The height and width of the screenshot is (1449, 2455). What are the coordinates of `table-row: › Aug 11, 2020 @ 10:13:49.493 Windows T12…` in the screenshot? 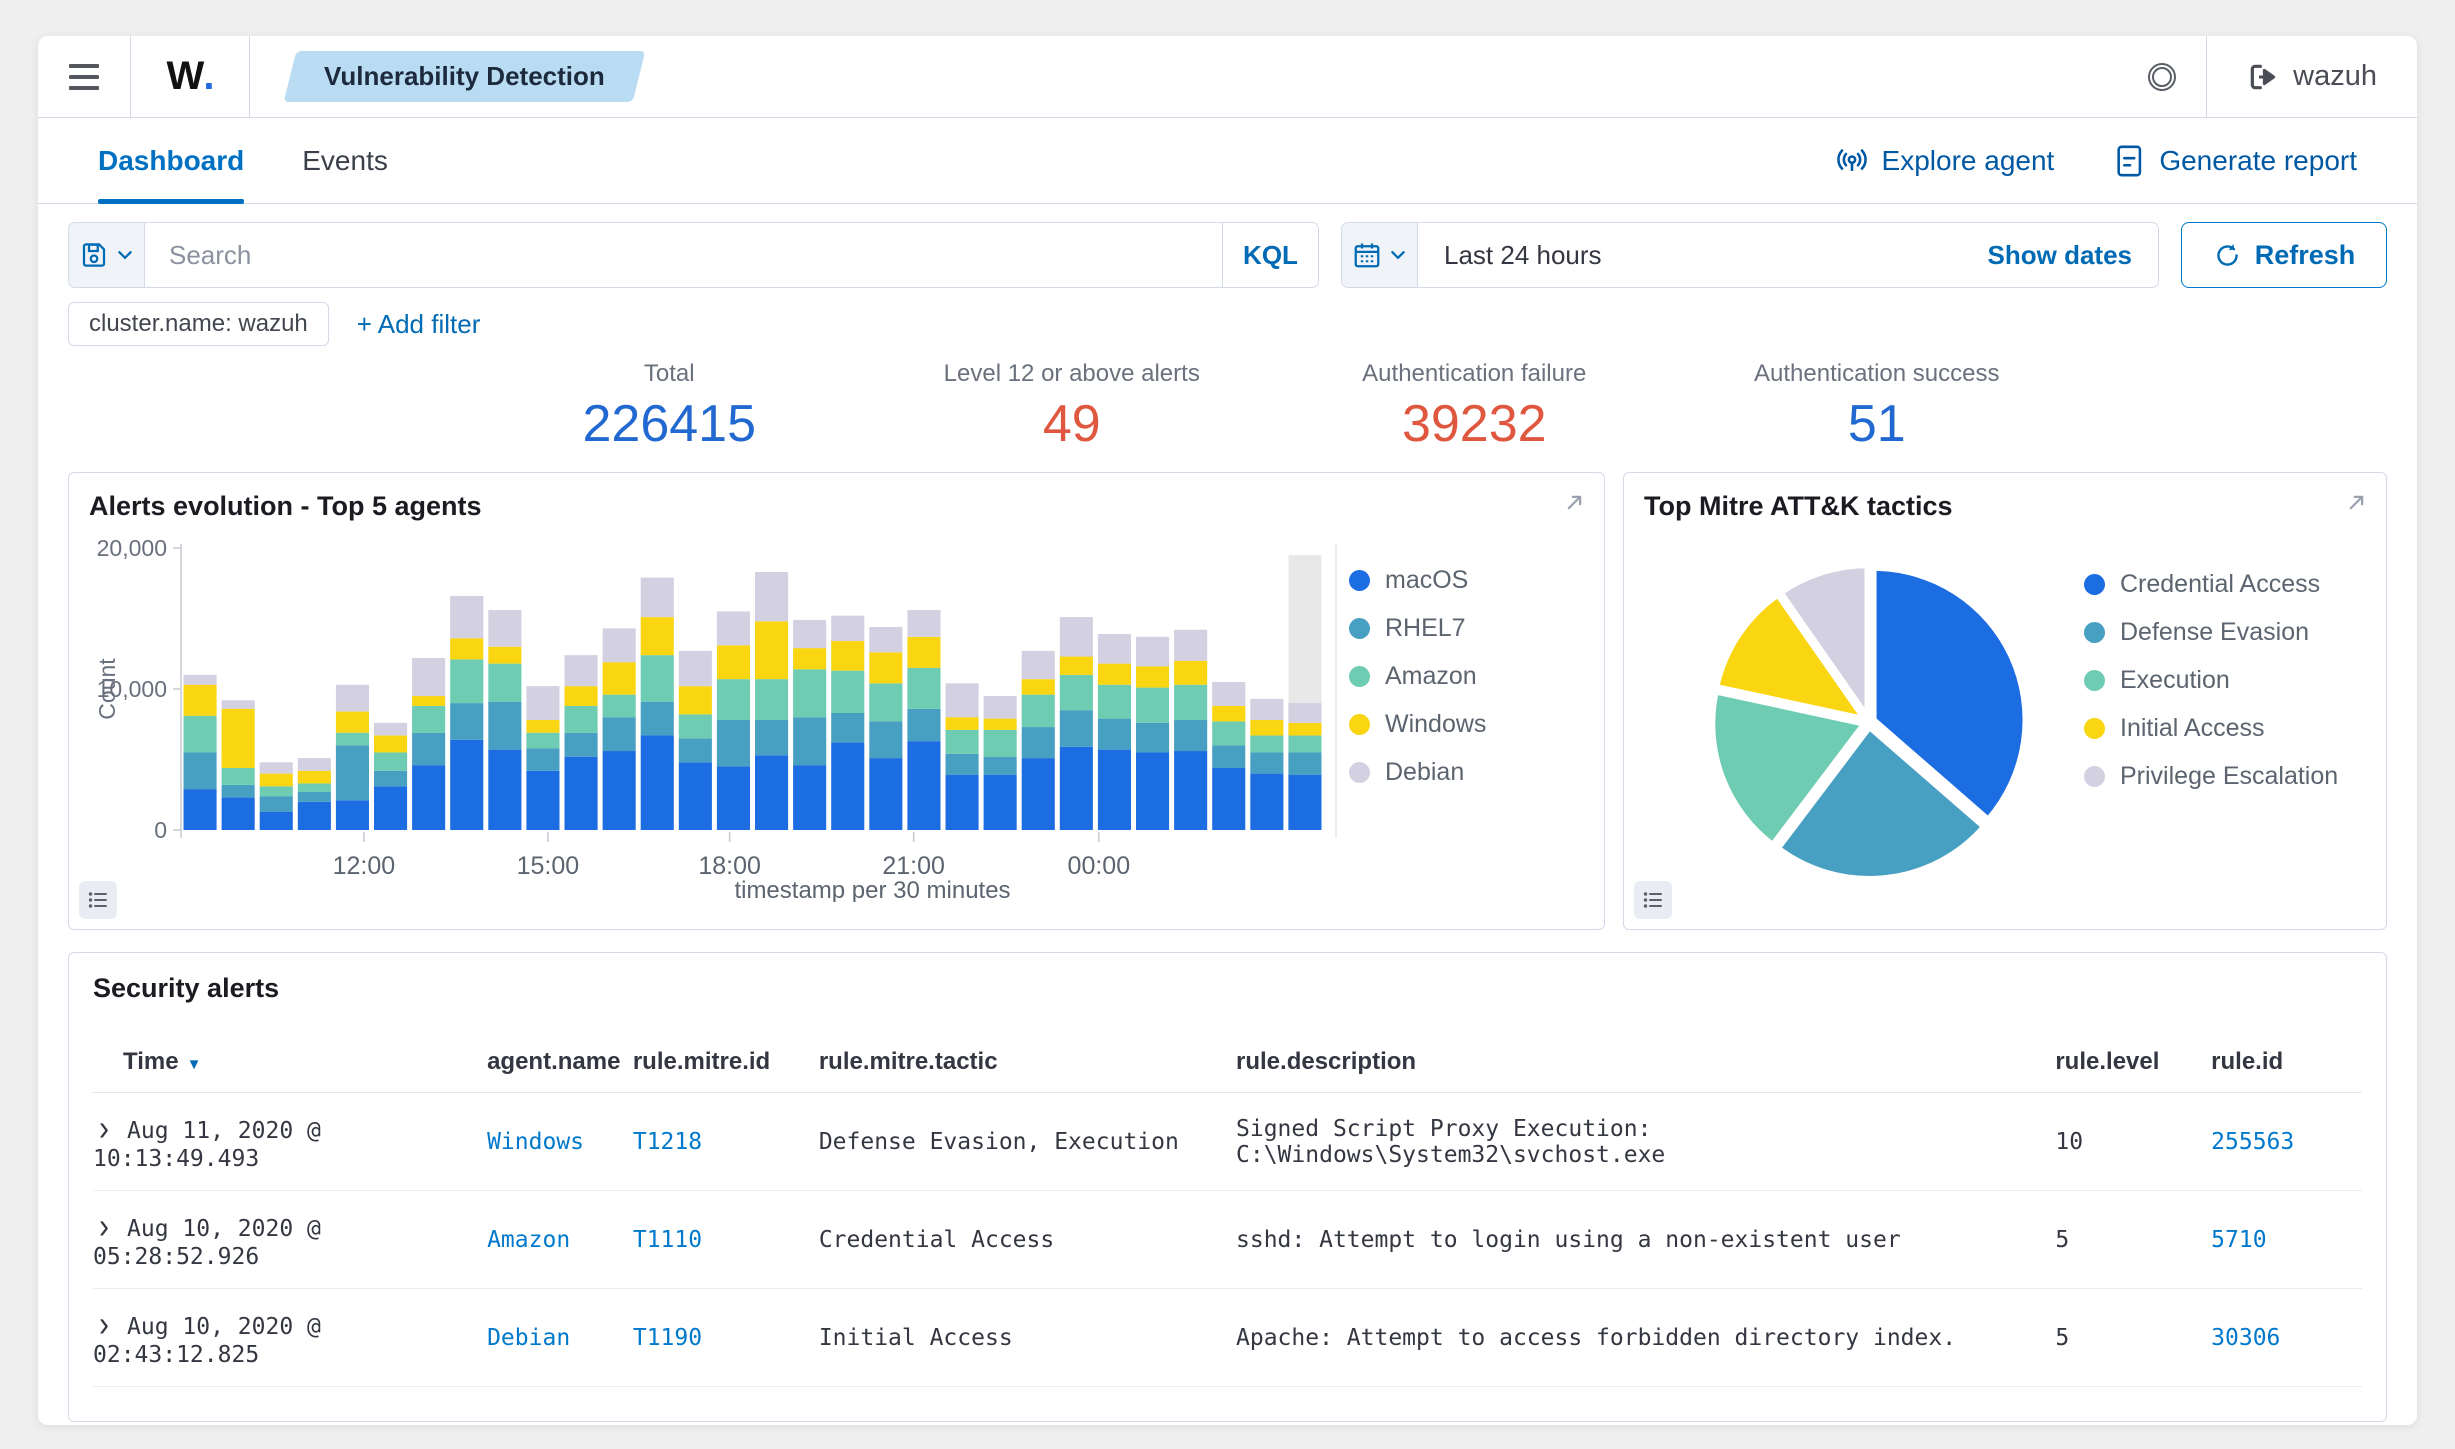 It's located at (1227, 1141).